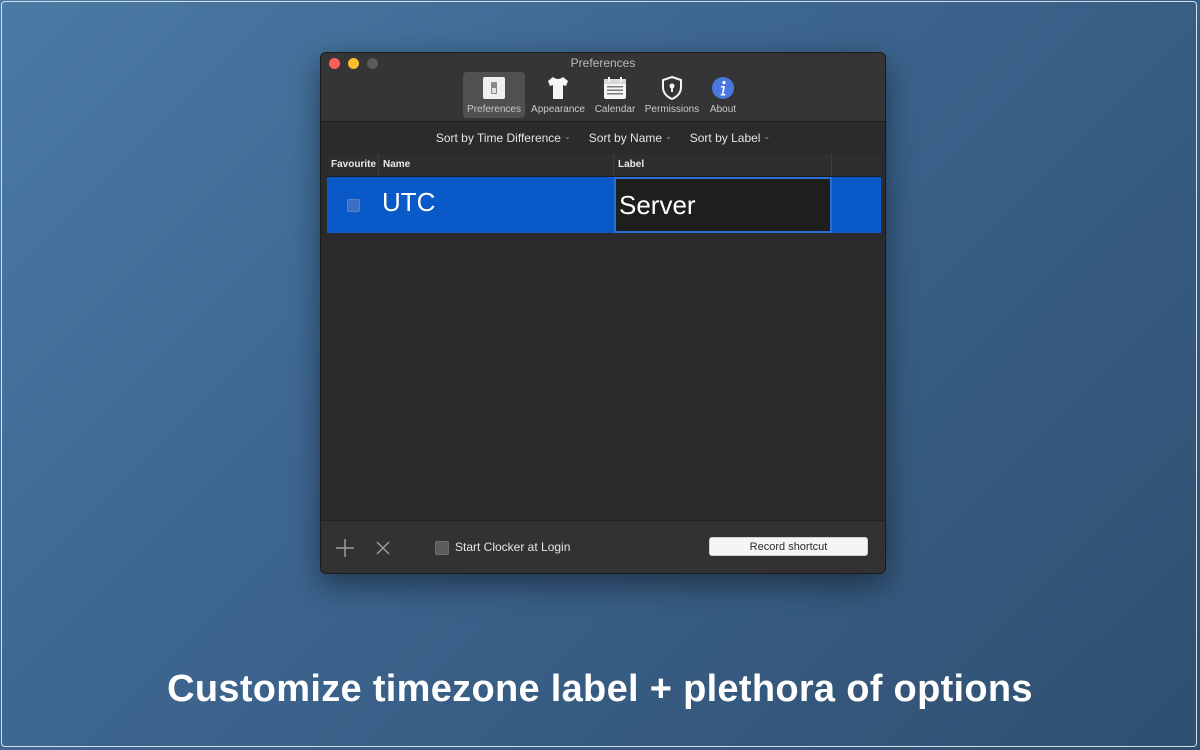  I want to click on tab-permissions: Permissions, so click(672, 95).